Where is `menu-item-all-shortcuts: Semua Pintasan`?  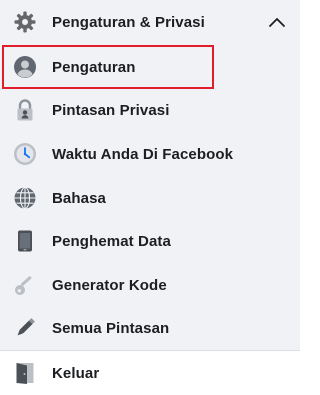 menu-item-all-shortcuts: Semua Pintasan is located at coordinates (150, 328).